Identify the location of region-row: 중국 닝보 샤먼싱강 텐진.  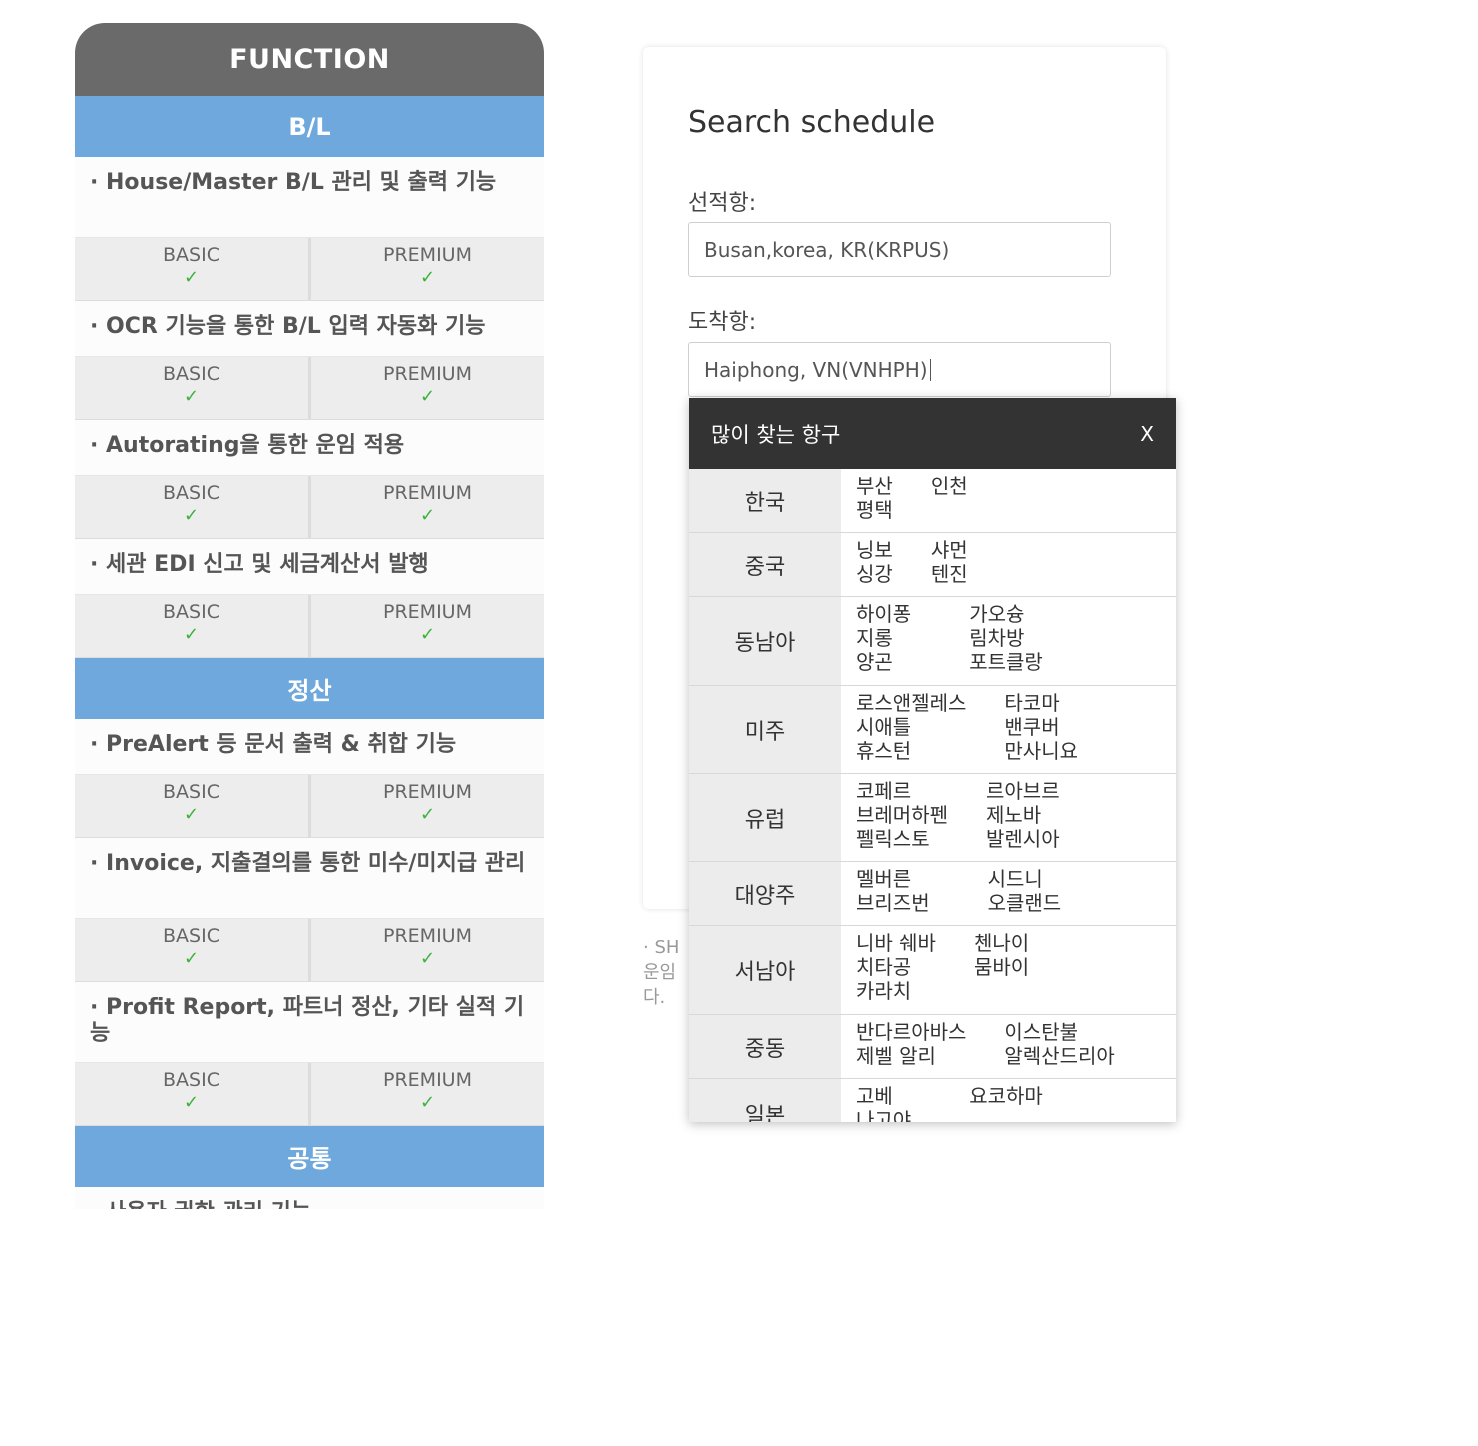
(932, 565).